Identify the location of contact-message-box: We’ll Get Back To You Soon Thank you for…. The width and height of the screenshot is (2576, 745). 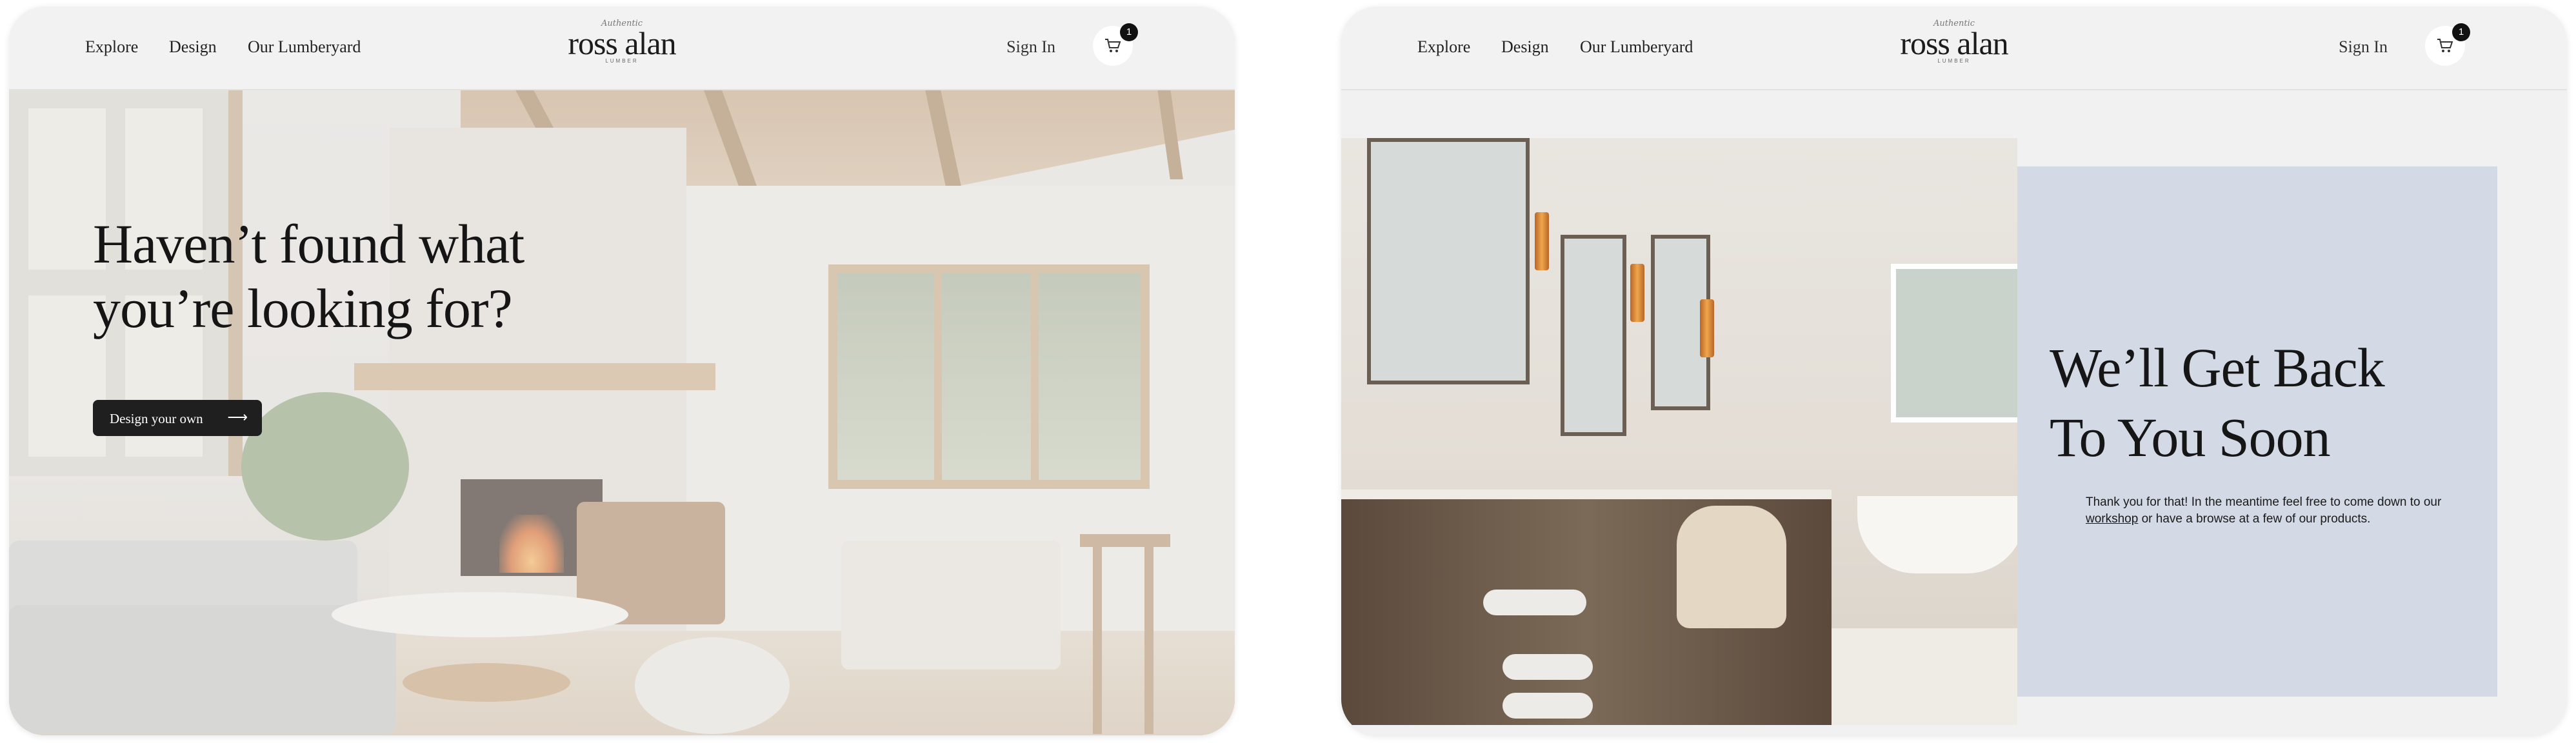
(2257, 431).